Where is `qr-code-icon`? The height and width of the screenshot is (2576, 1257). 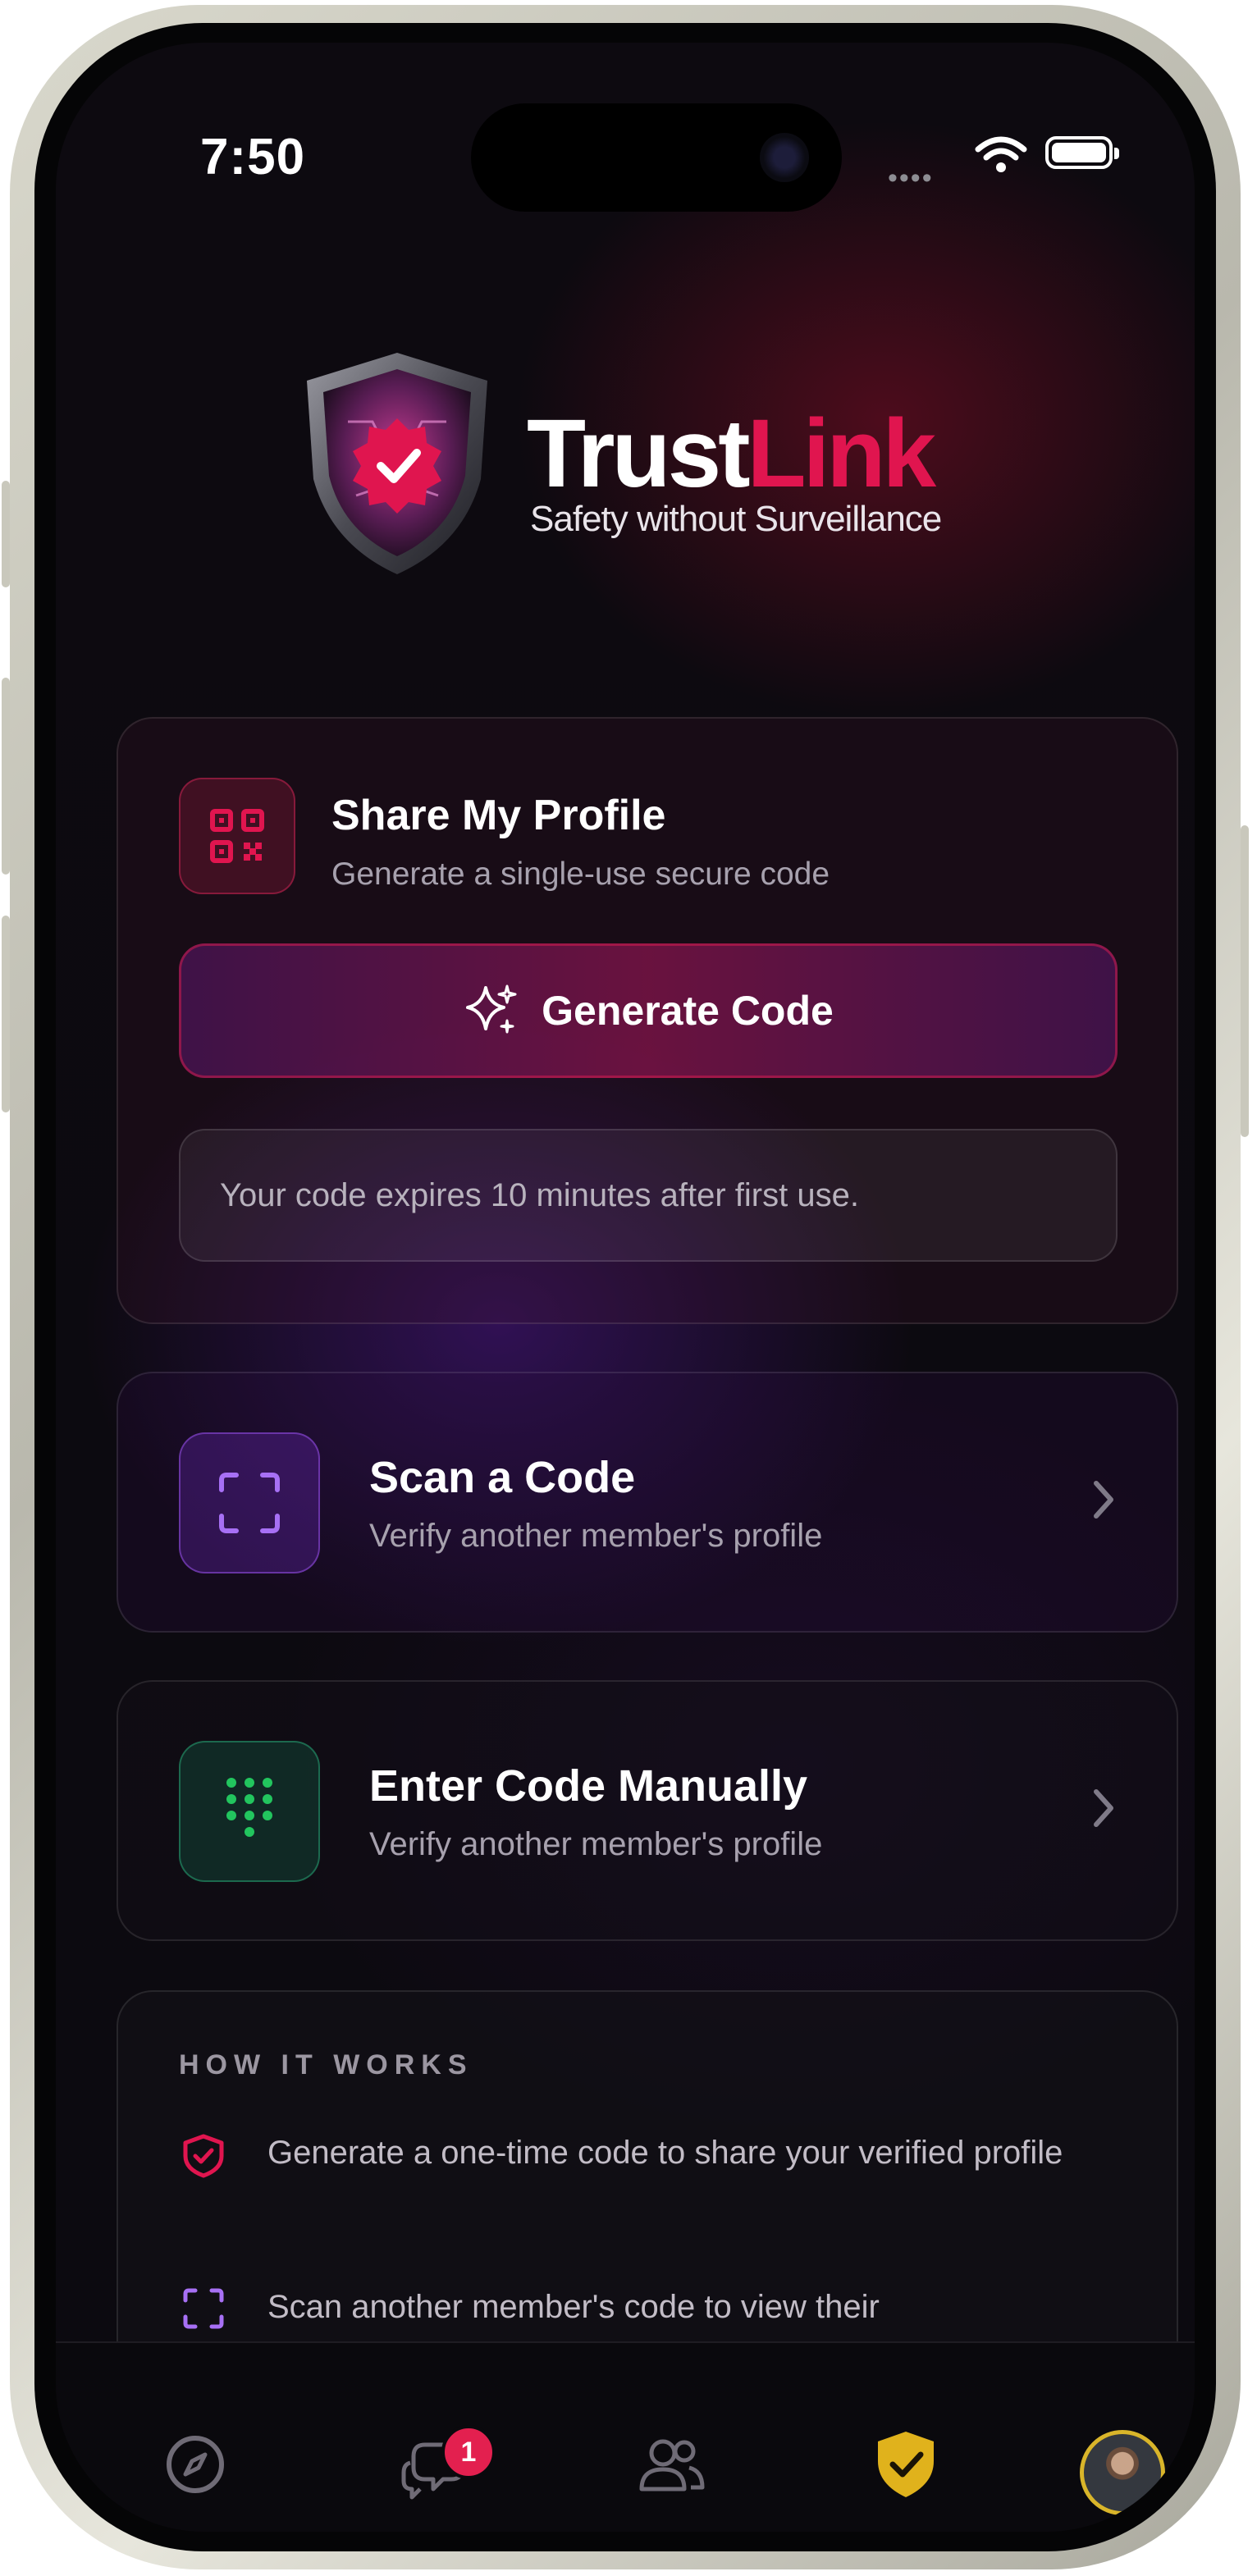 qr-code-icon is located at coordinates (237, 836).